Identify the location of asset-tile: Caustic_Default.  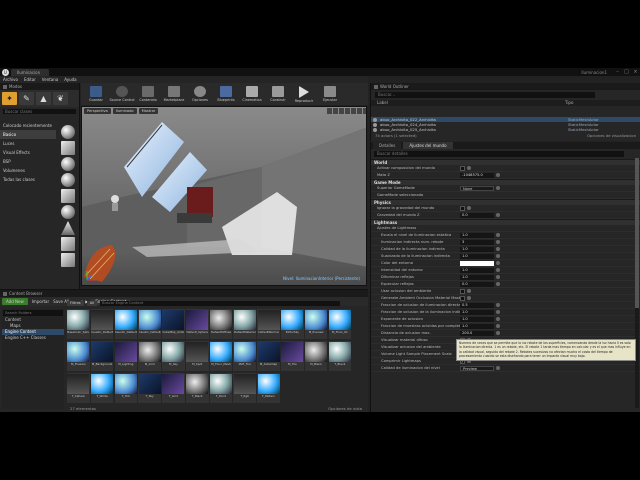
(102, 324).